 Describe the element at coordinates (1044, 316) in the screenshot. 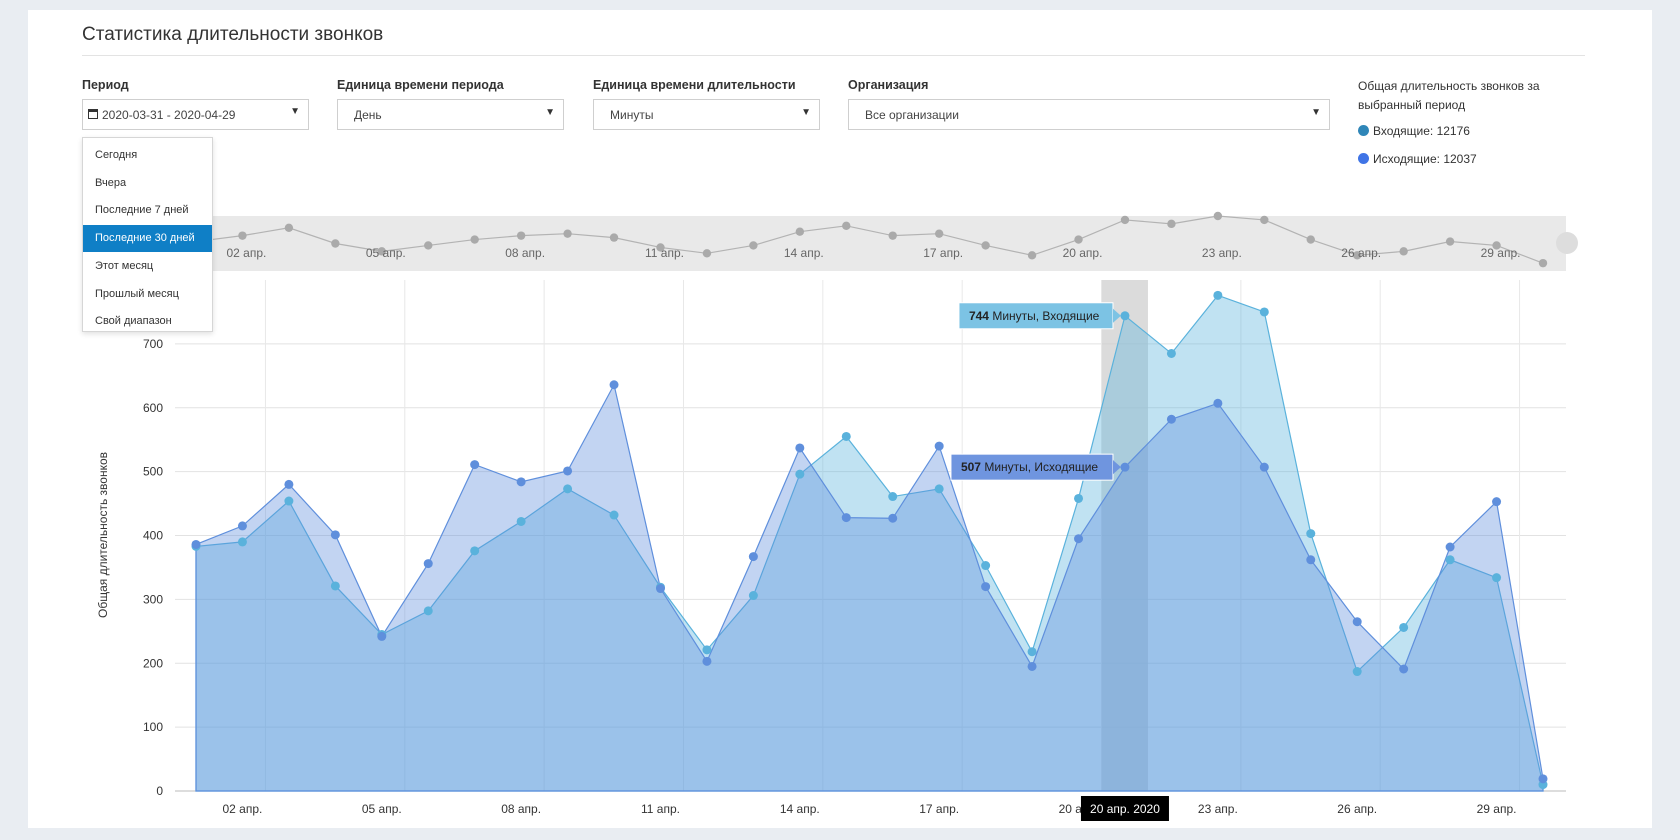

I see `incoming-tooltip-label: Минуты, Входящие` at that location.